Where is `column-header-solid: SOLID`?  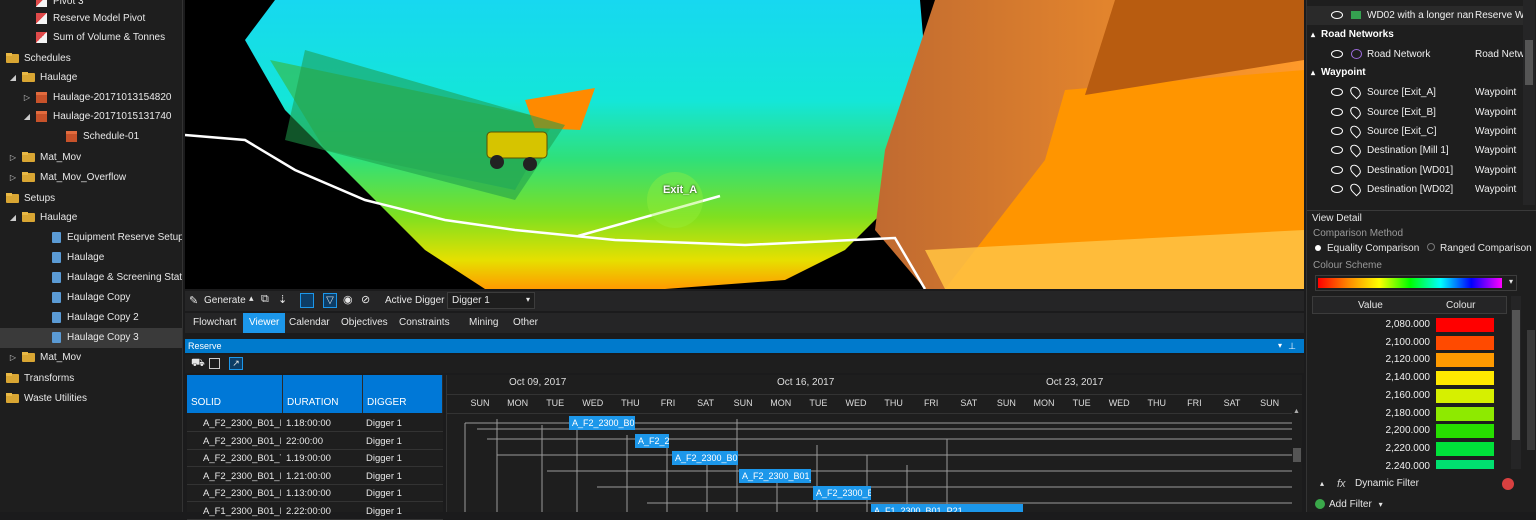
column-header-solid: SOLID is located at coordinates (235, 394).